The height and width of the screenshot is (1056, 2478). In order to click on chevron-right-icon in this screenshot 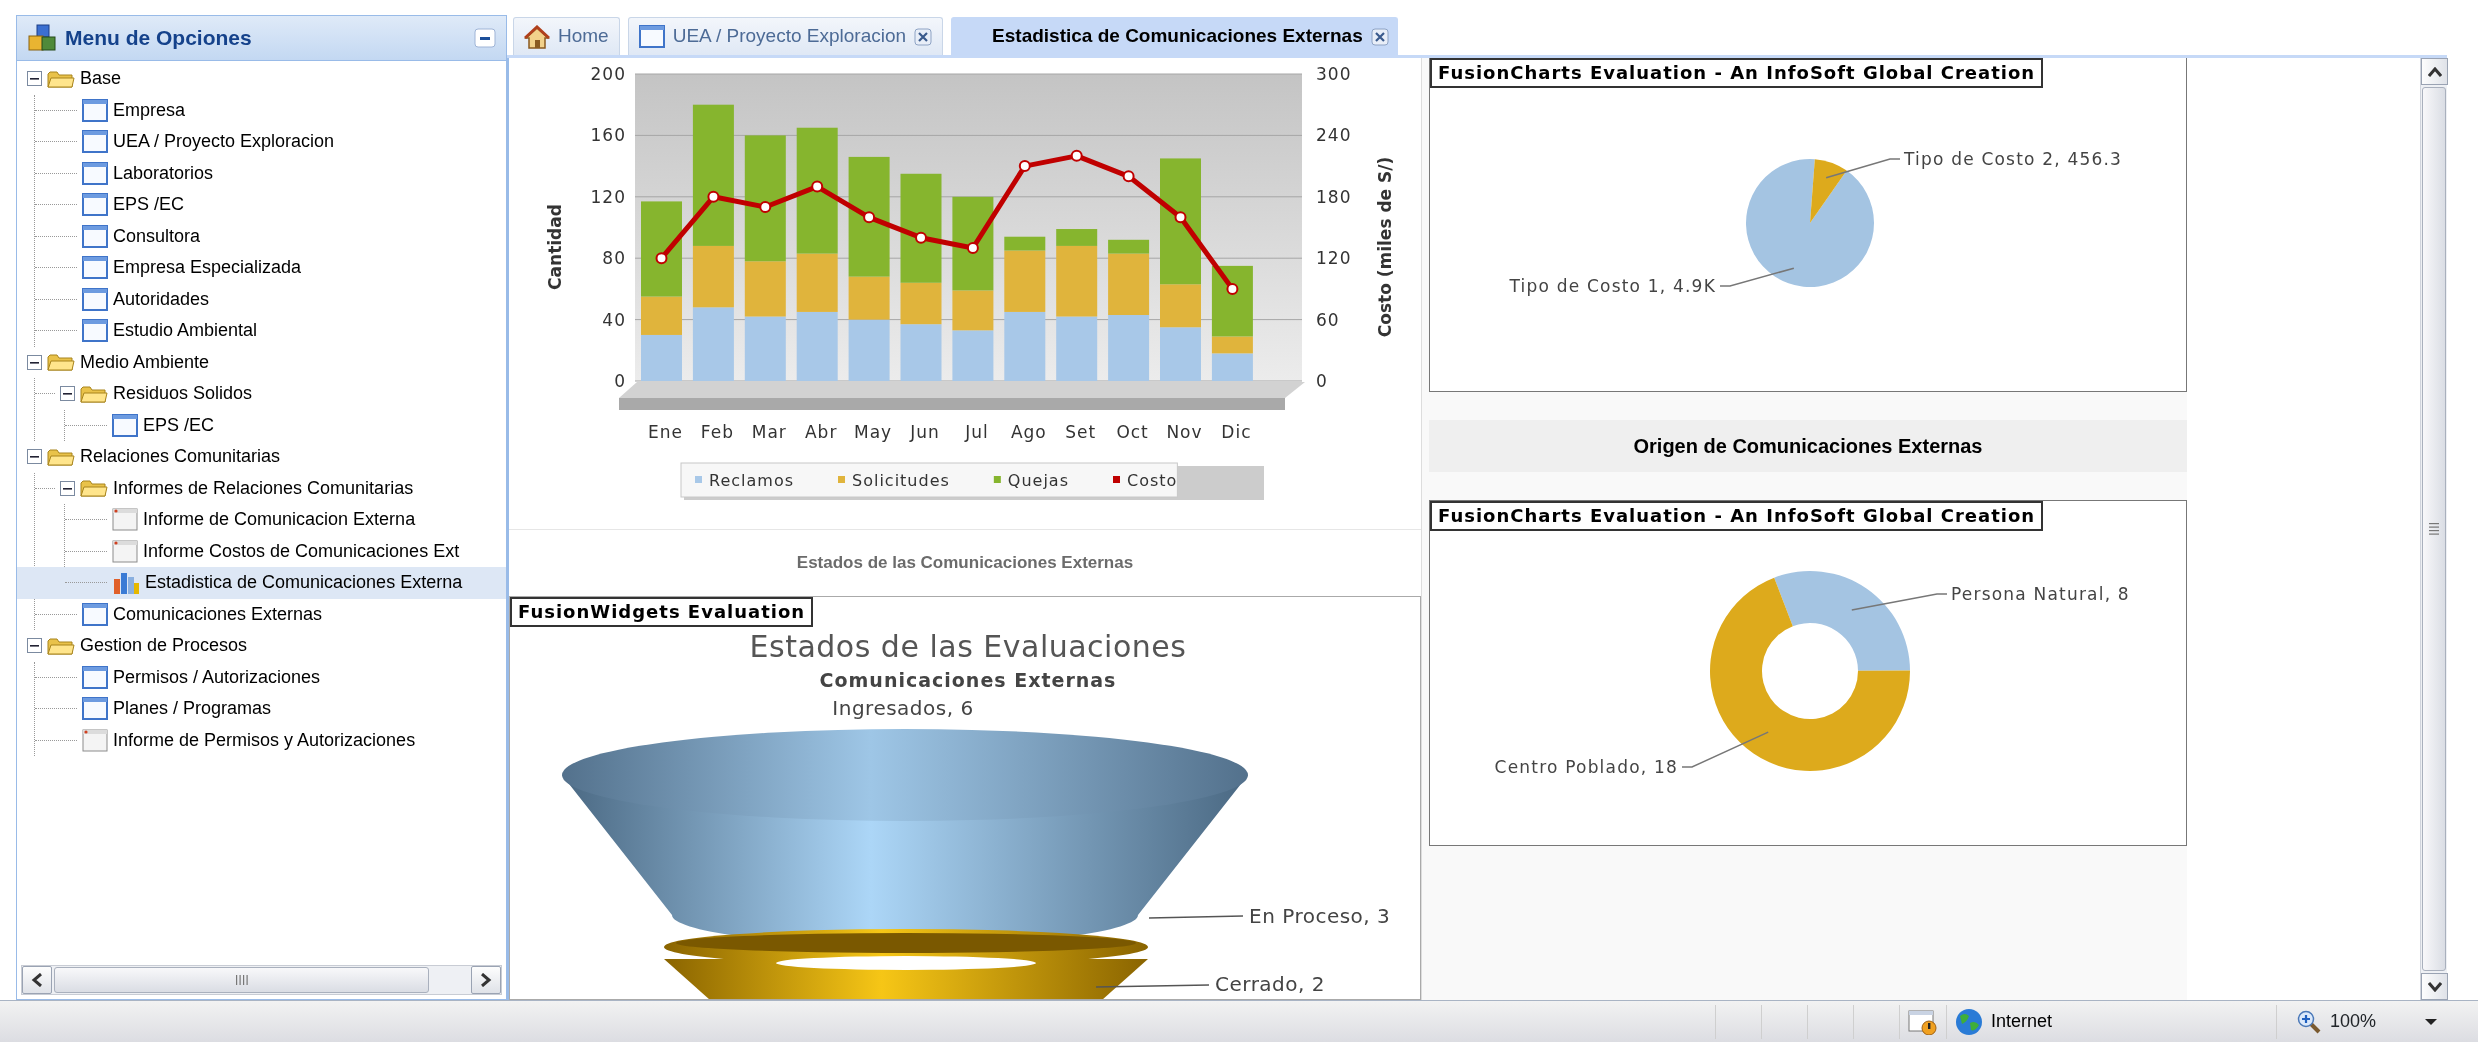, I will do `click(486, 980)`.